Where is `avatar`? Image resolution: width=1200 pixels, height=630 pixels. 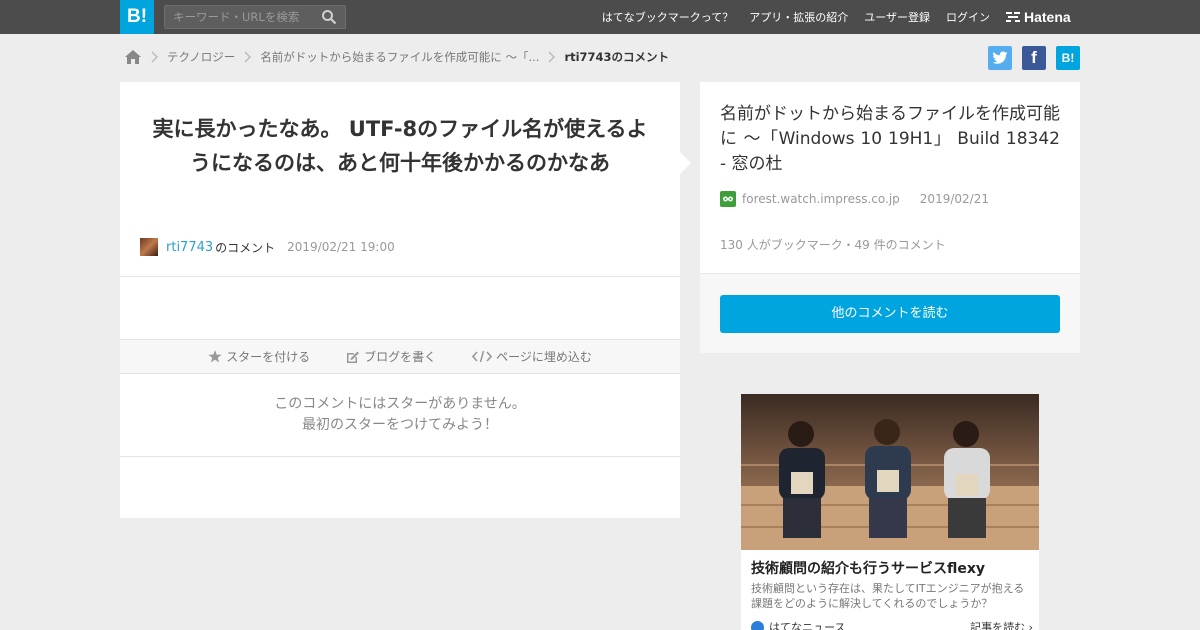
avatar is located at coordinates (149, 247).